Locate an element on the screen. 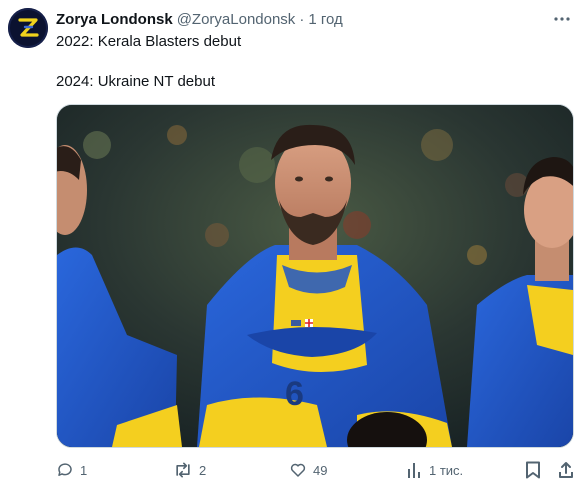 The height and width of the screenshot is (493, 587). bookmark-icon is located at coordinates (533, 470).